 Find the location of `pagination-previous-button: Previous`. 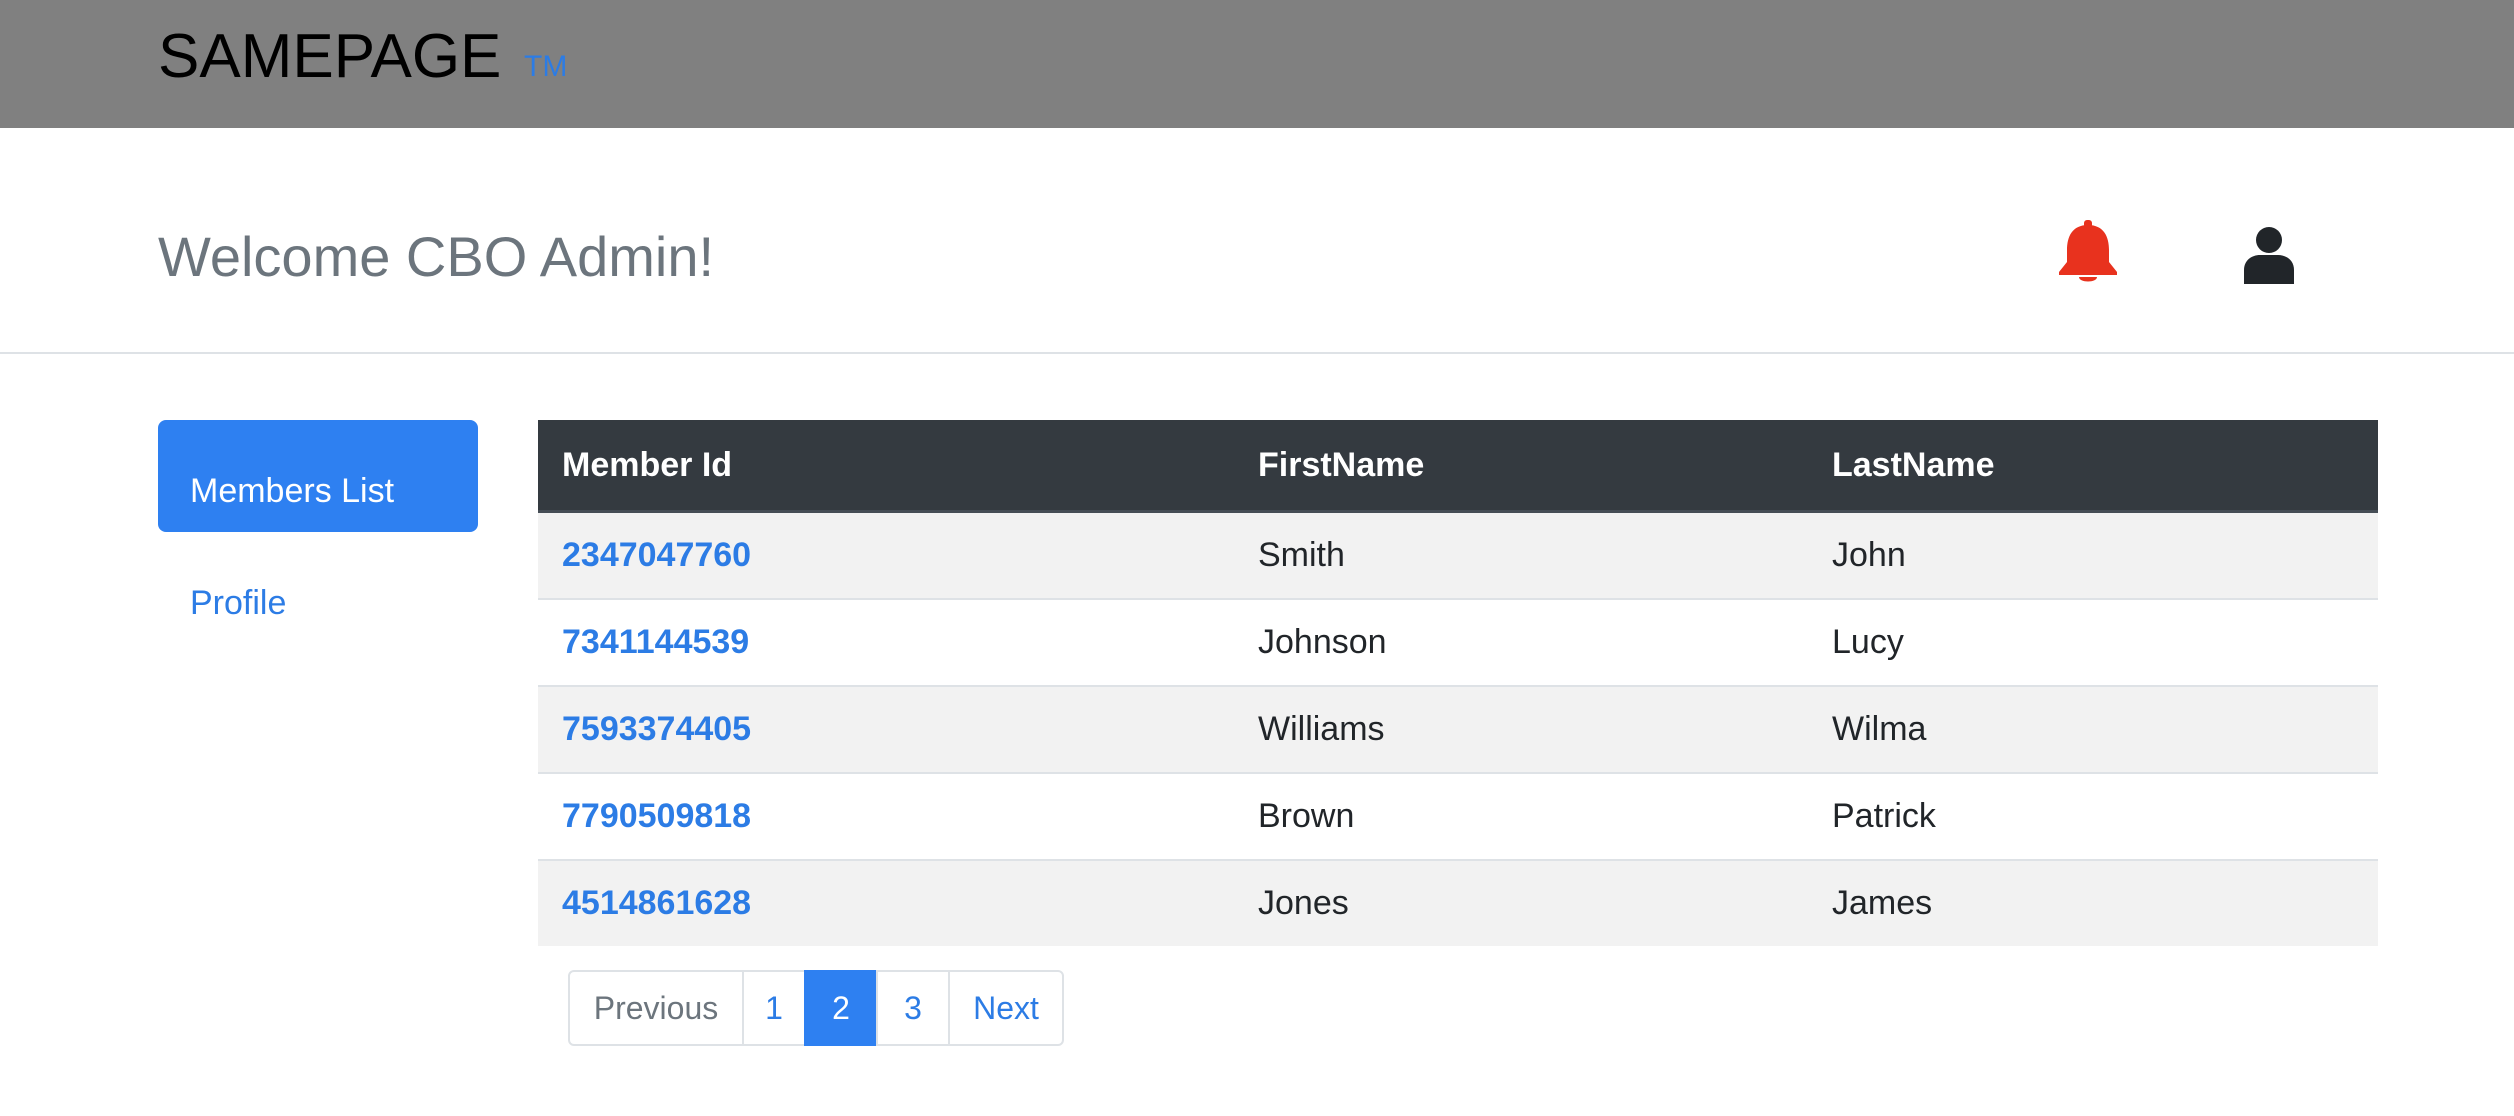

pagination-previous-button: Previous is located at coordinates (656, 1008).